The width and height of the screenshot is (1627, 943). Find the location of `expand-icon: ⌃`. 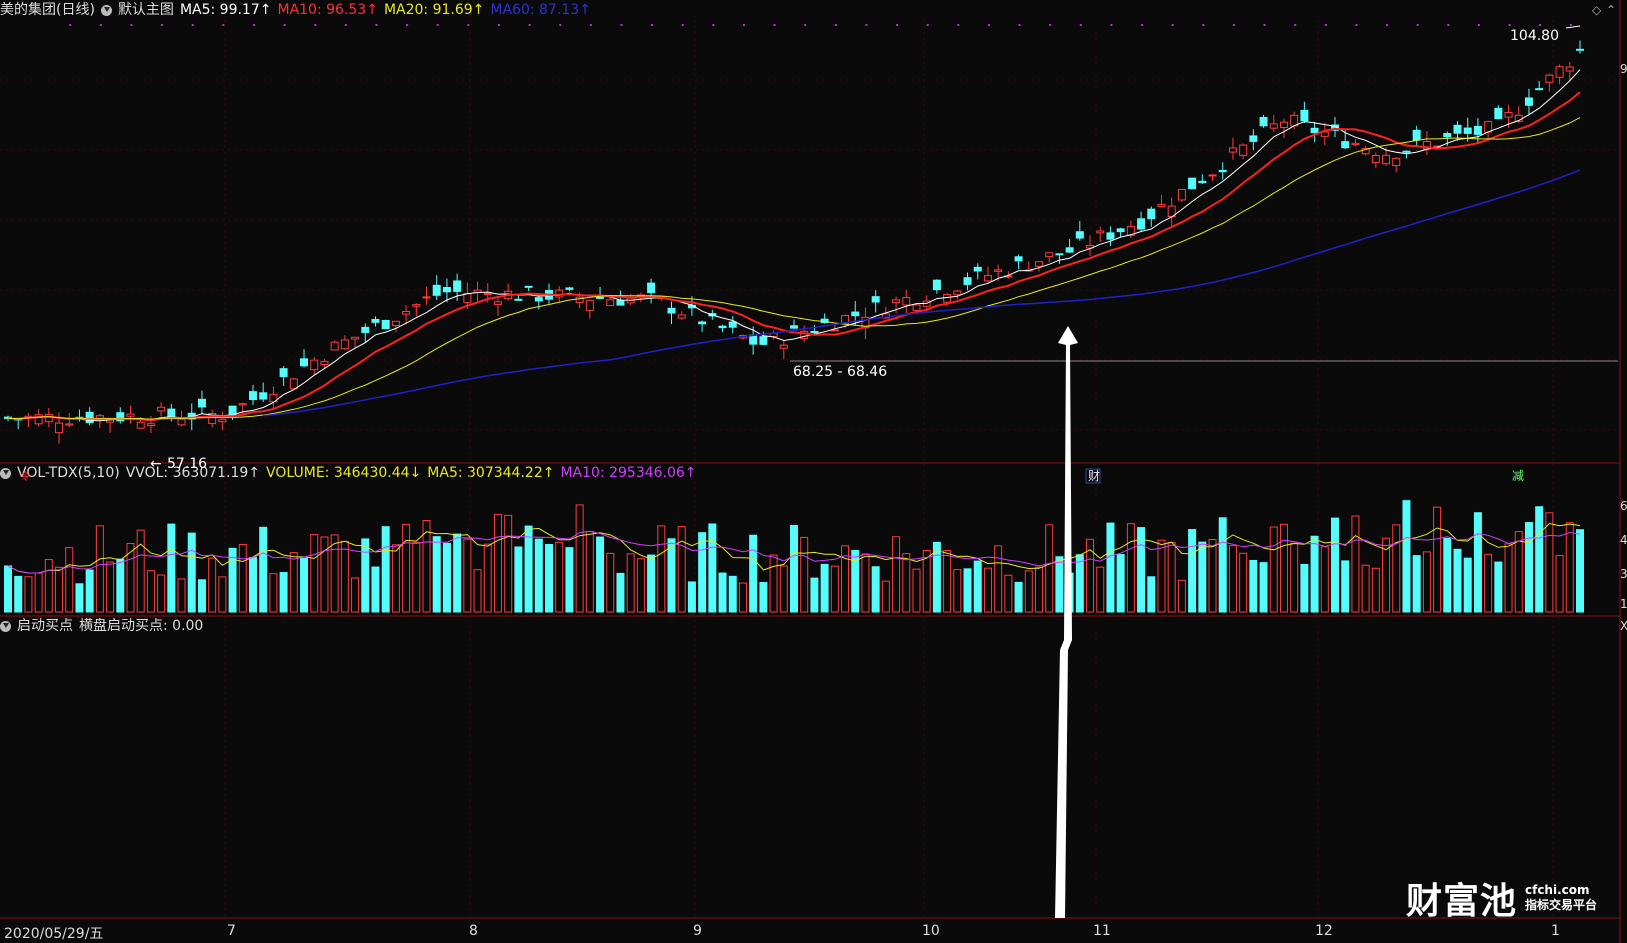

expand-icon: ⌃ is located at coordinates (1611, 10).